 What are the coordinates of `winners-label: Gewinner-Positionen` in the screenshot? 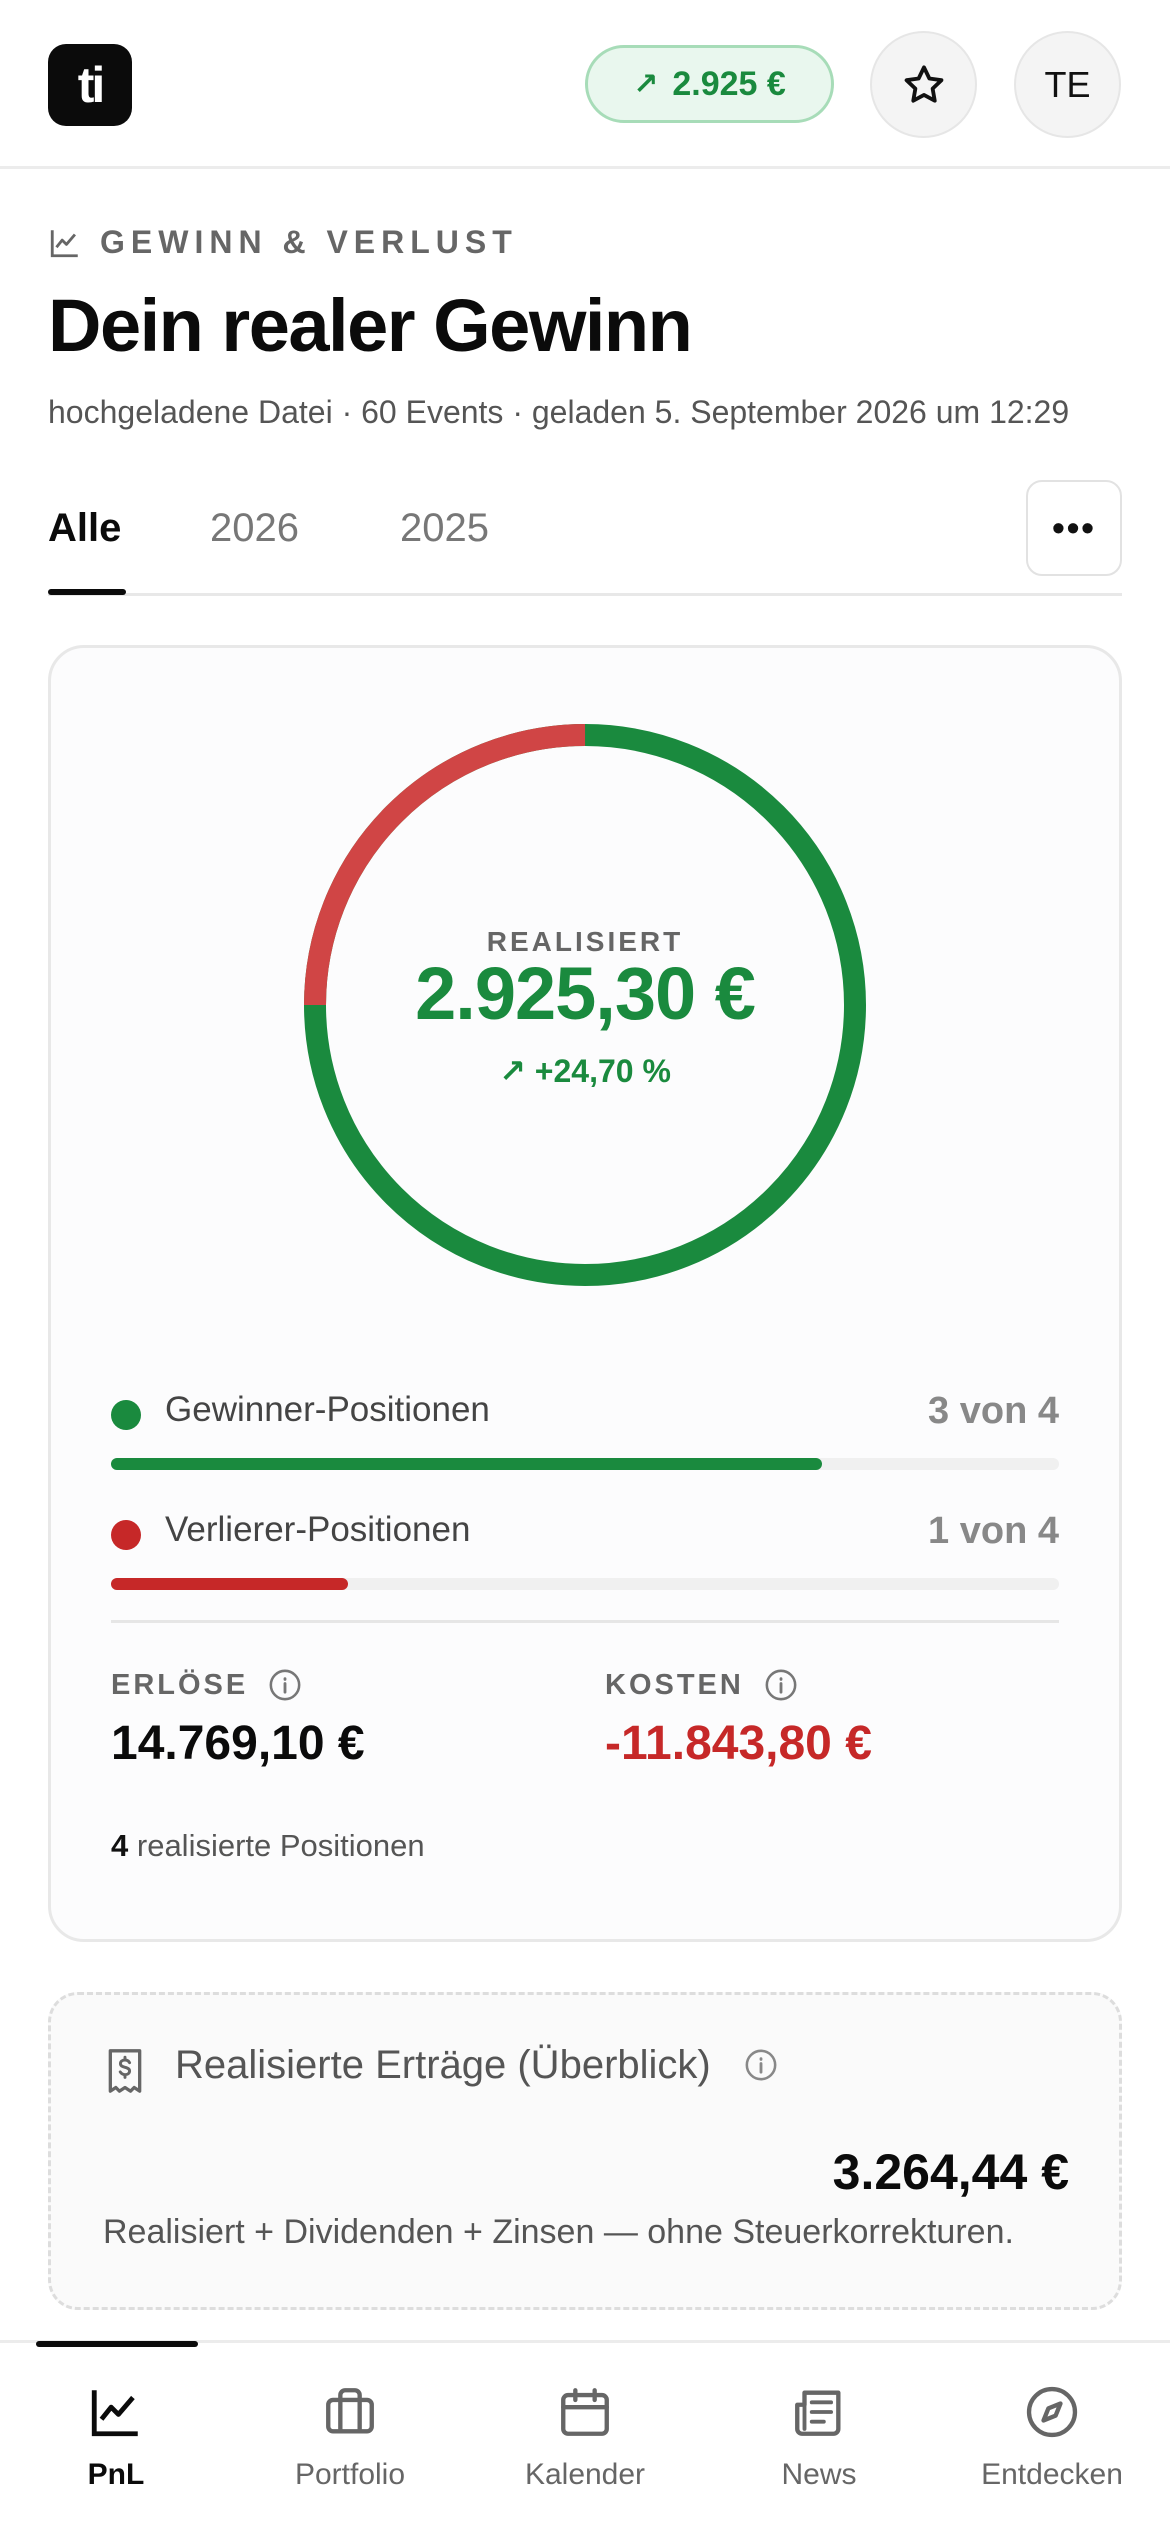 It's located at (327, 1409).